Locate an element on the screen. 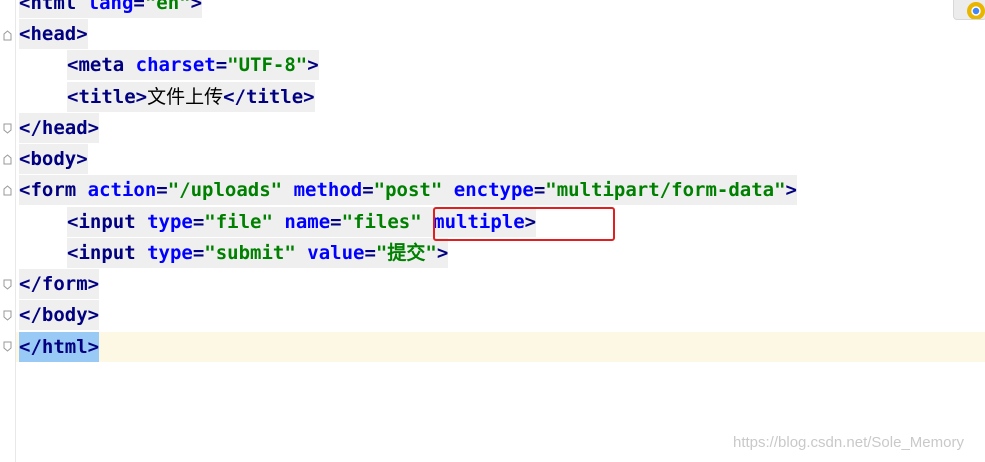 The width and height of the screenshot is (985, 462). code-string-token: "file" is located at coordinates (238, 222).